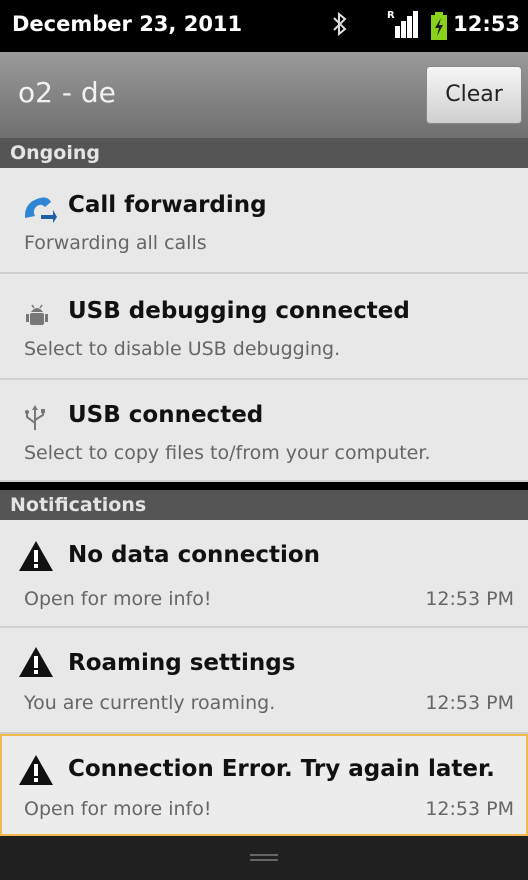 This screenshot has height=880, width=528. Describe the element at coordinates (264, 153) in the screenshot. I see `section-ongoing: Ongoing` at that location.